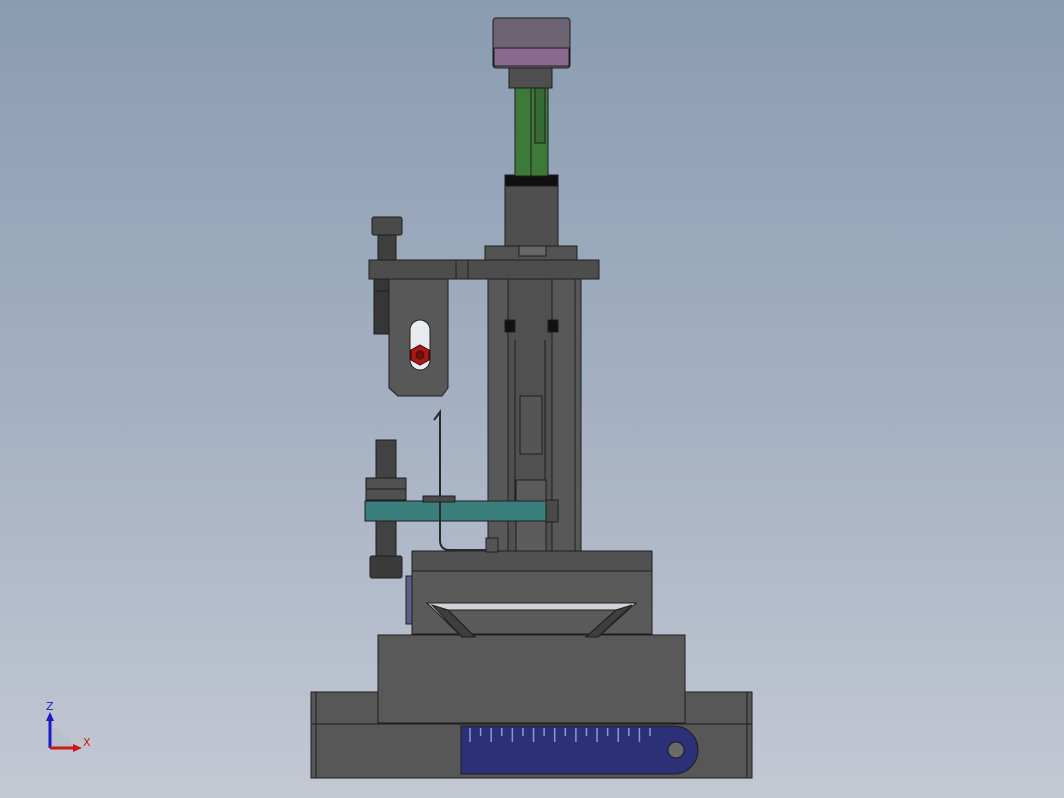 This screenshot has height=798, width=1064. Describe the element at coordinates (552, 511) in the screenshot. I see `guide-bar-bracket` at that location.